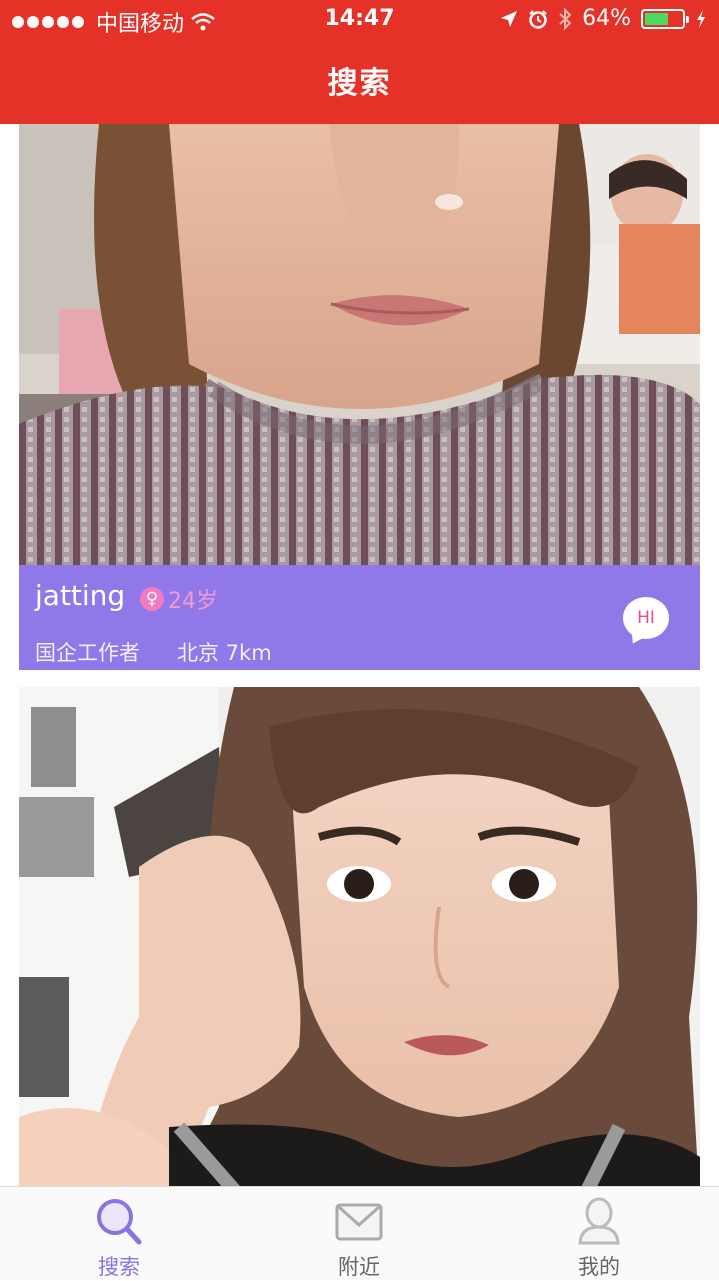 The height and width of the screenshot is (1281, 719). What do you see at coordinates (119, 1222) in the screenshot?
I see `search-icon` at bounding box center [119, 1222].